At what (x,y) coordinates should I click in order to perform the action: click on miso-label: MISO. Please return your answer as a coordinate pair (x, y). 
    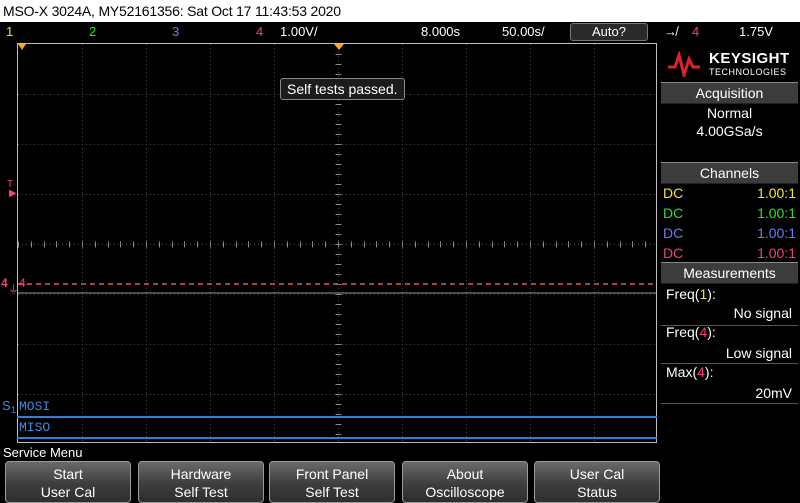
    Looking at the image, I should click on (35, 427).